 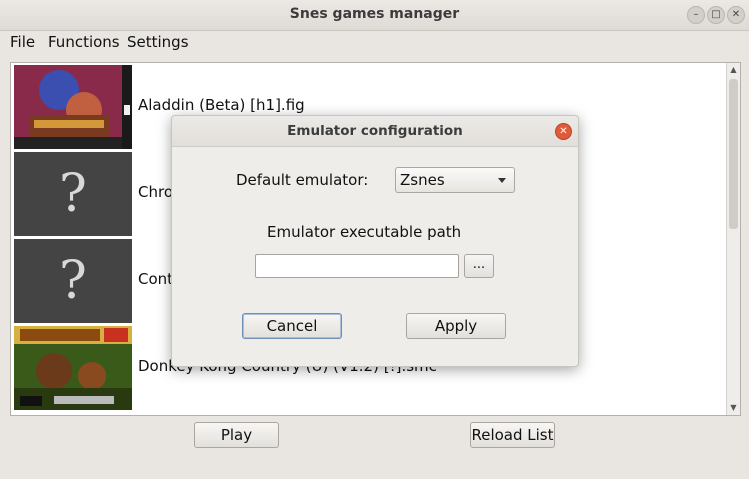 I want to click on executable-path-input, so click(x=357, y=266).